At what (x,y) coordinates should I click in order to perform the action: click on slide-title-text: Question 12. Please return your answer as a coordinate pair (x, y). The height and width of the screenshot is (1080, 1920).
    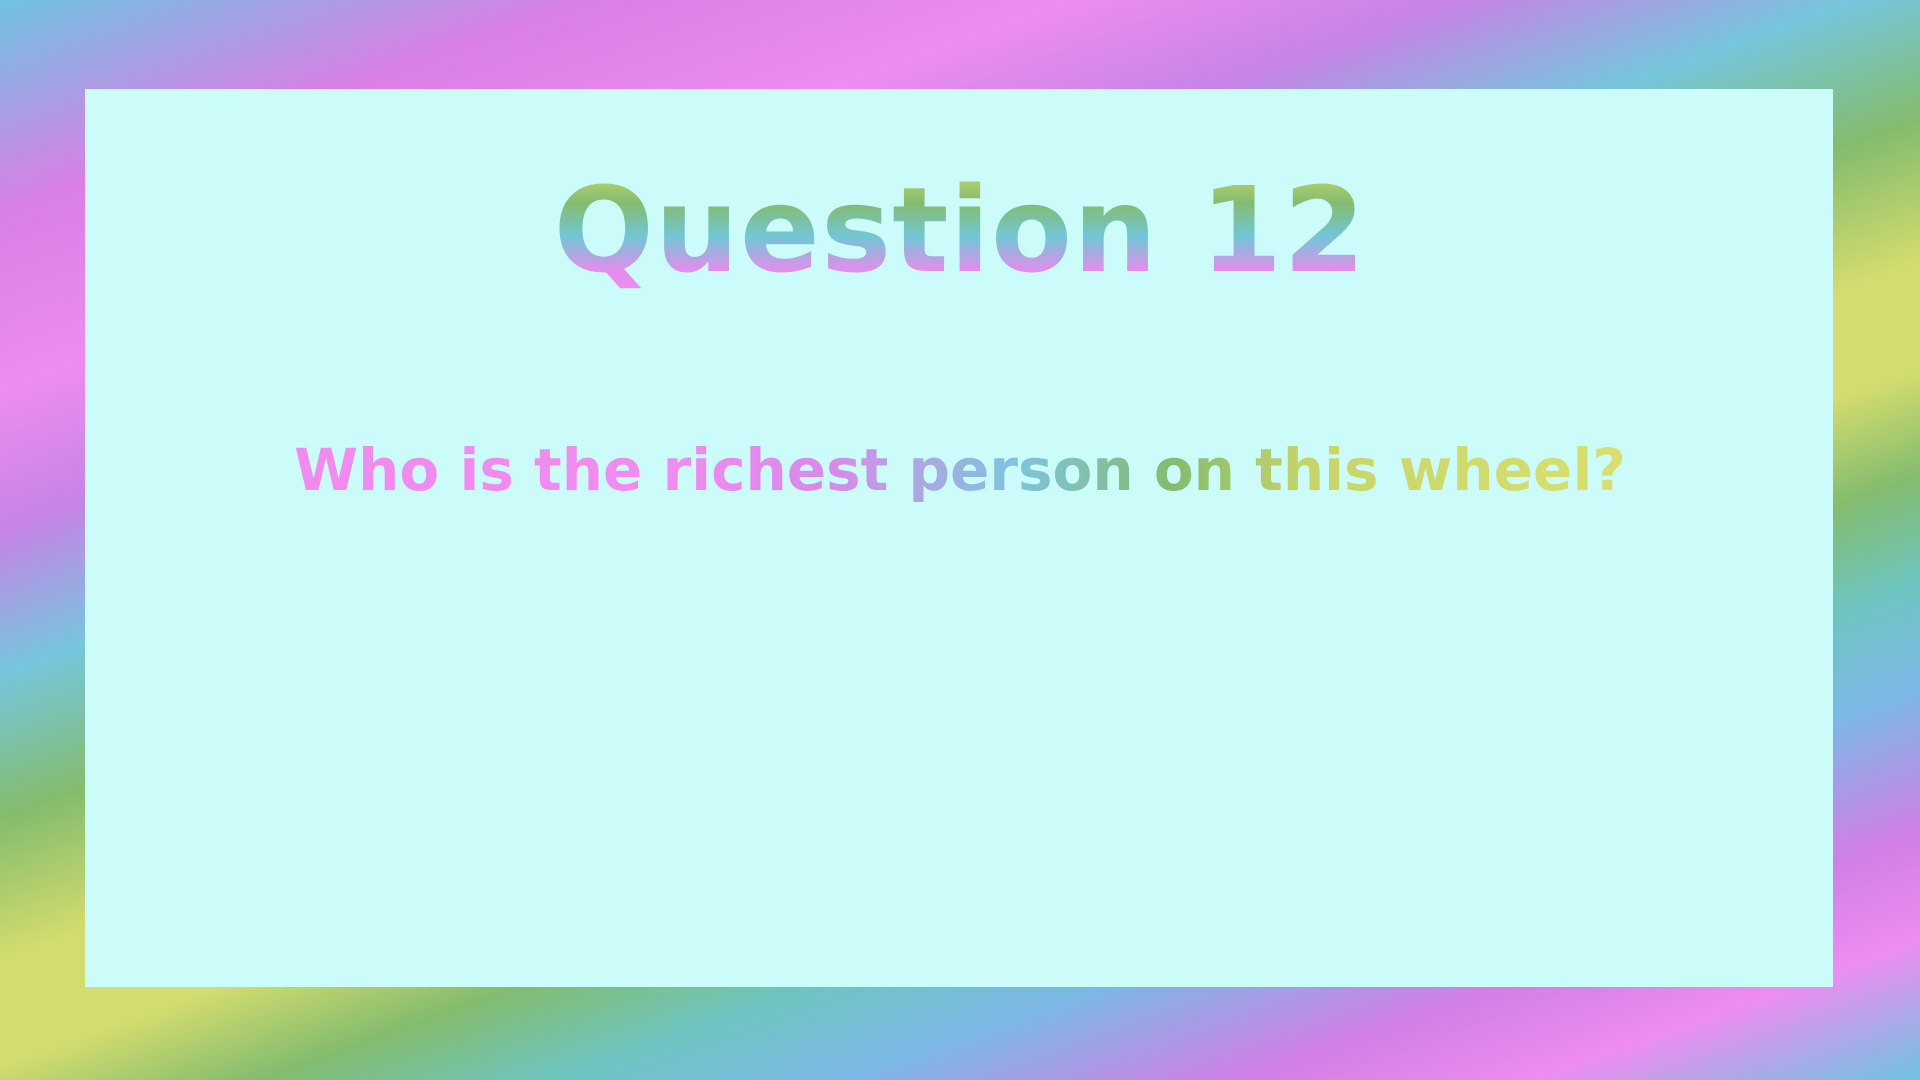
    Looking at the image, I should click on (960, 230).